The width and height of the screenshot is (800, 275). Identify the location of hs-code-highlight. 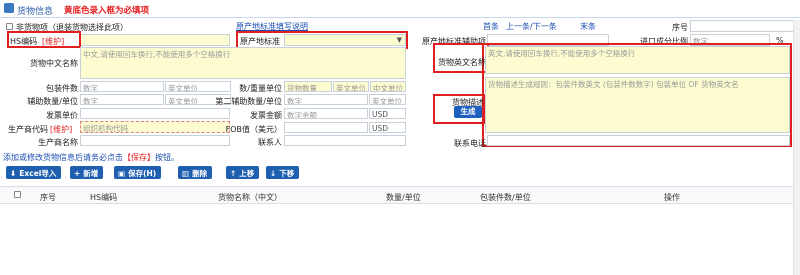
(44, 39).